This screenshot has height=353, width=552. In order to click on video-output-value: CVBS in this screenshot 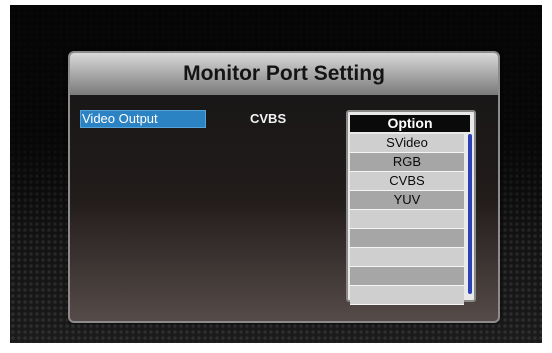, I will do `click(268, 118)`.